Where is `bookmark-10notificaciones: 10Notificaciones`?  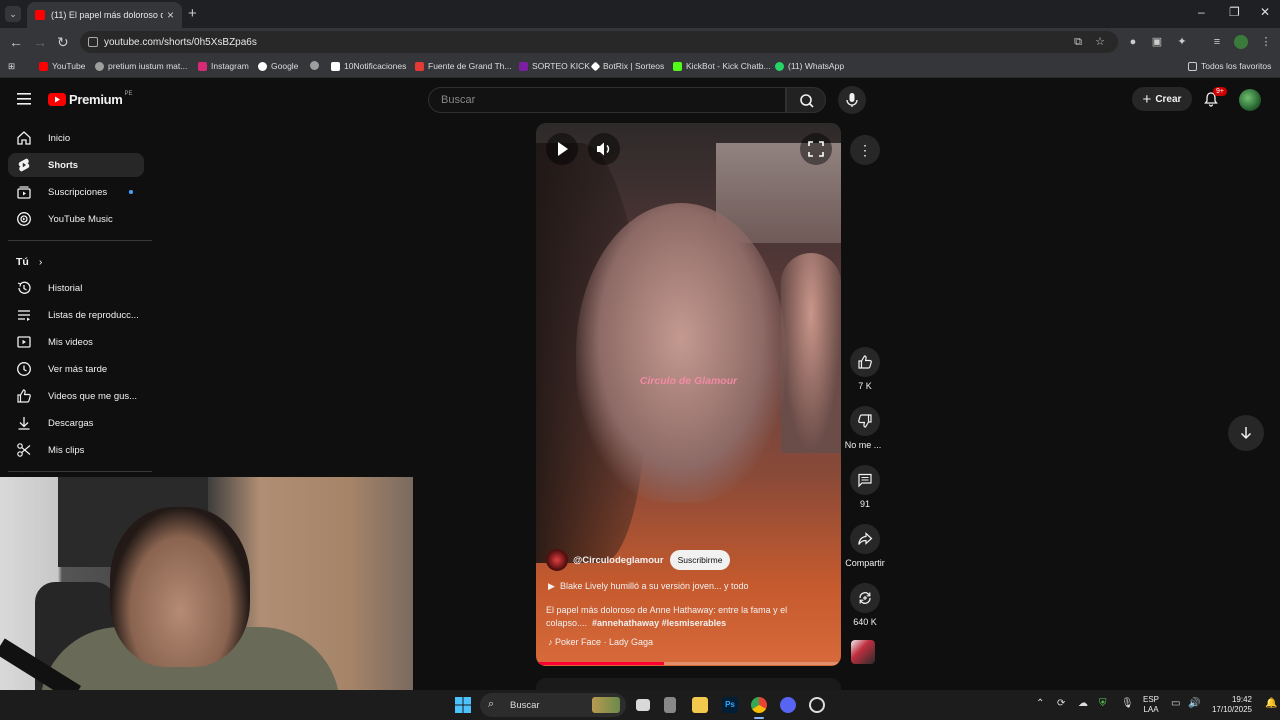 bookmark-10notificaciones: 10Notificaciones is located at coordinates (368, 66).